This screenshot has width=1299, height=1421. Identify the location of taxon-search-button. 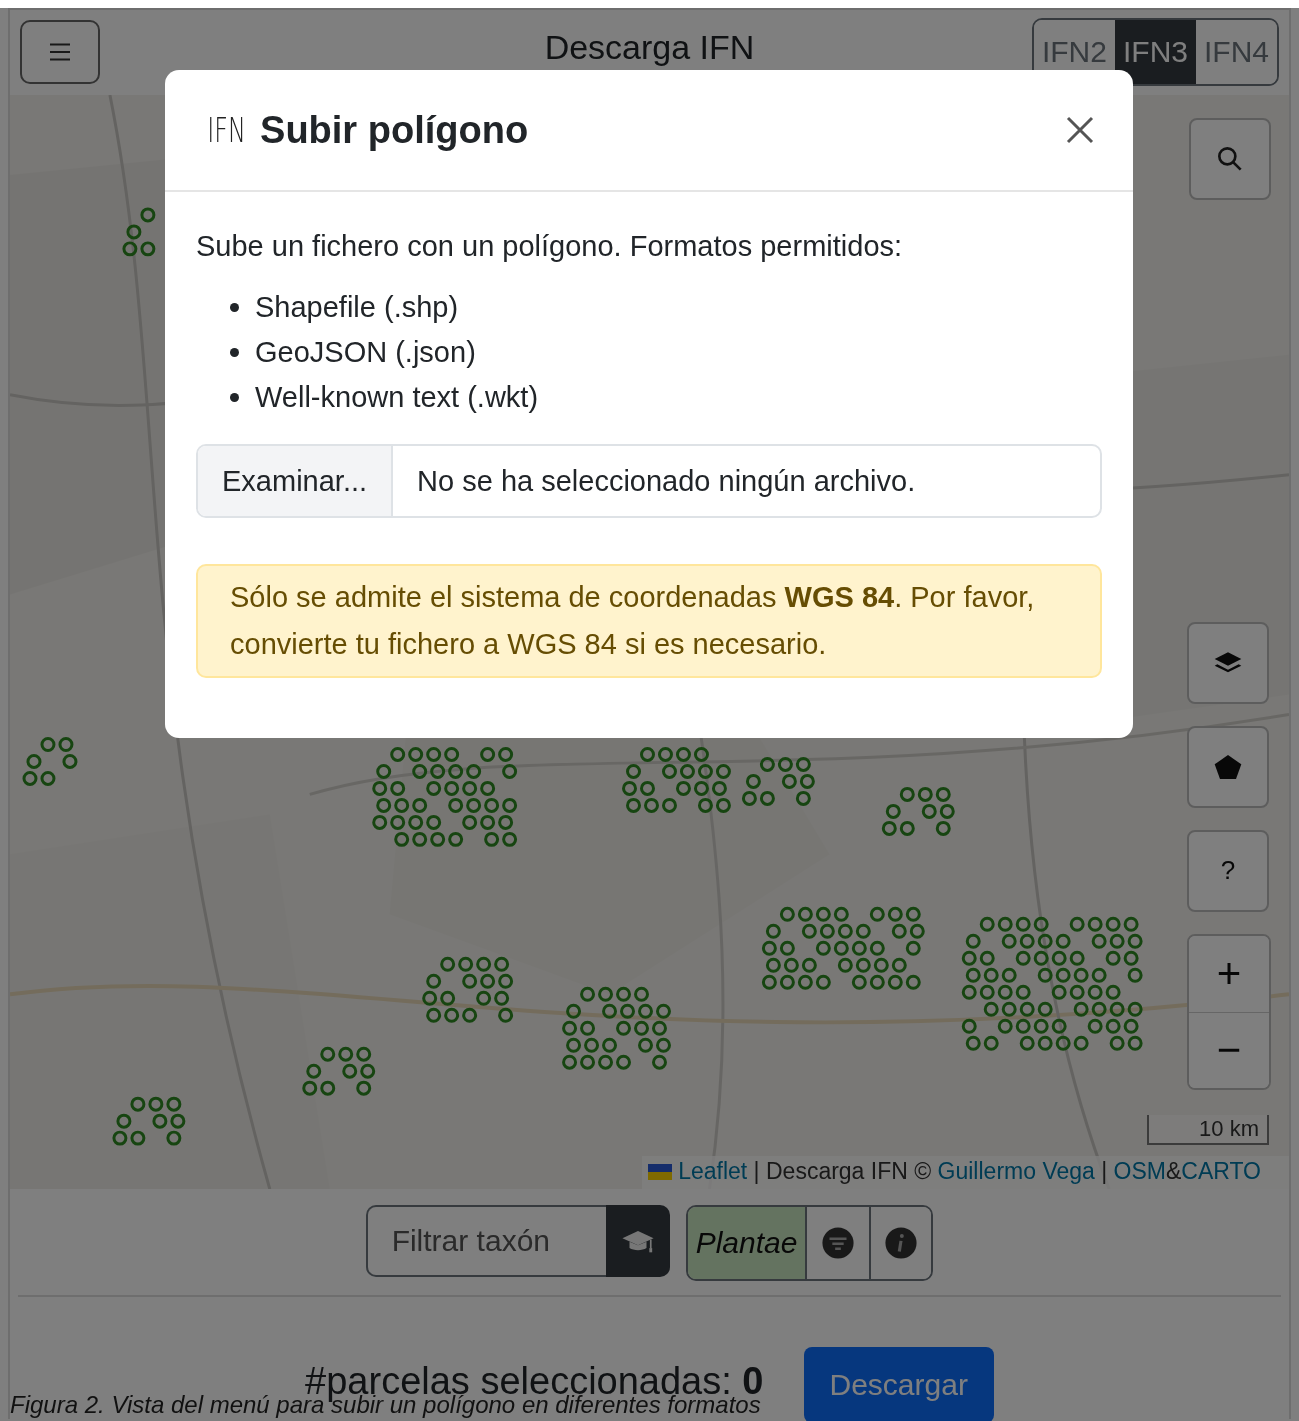
(637, 1241).